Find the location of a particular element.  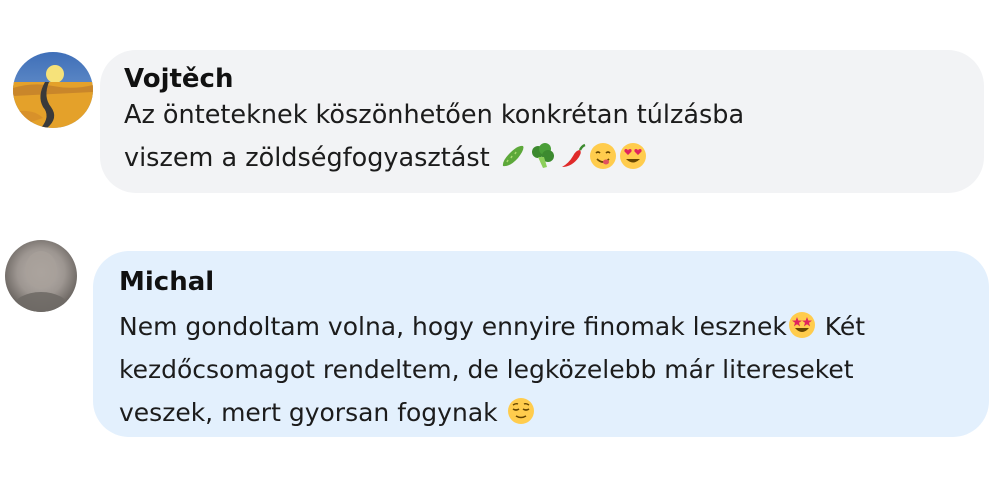

avatar-landscape-image is located at coordinates (53, 90).